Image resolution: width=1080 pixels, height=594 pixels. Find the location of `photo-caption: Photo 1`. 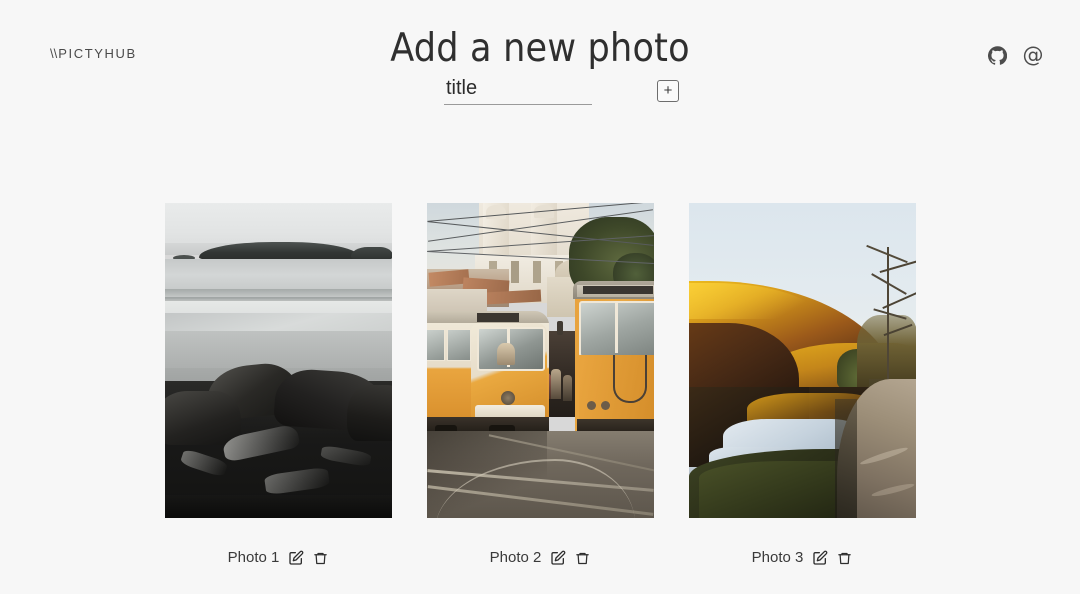

photo-caption: Photo 1 is located at coordinates (279, 558).